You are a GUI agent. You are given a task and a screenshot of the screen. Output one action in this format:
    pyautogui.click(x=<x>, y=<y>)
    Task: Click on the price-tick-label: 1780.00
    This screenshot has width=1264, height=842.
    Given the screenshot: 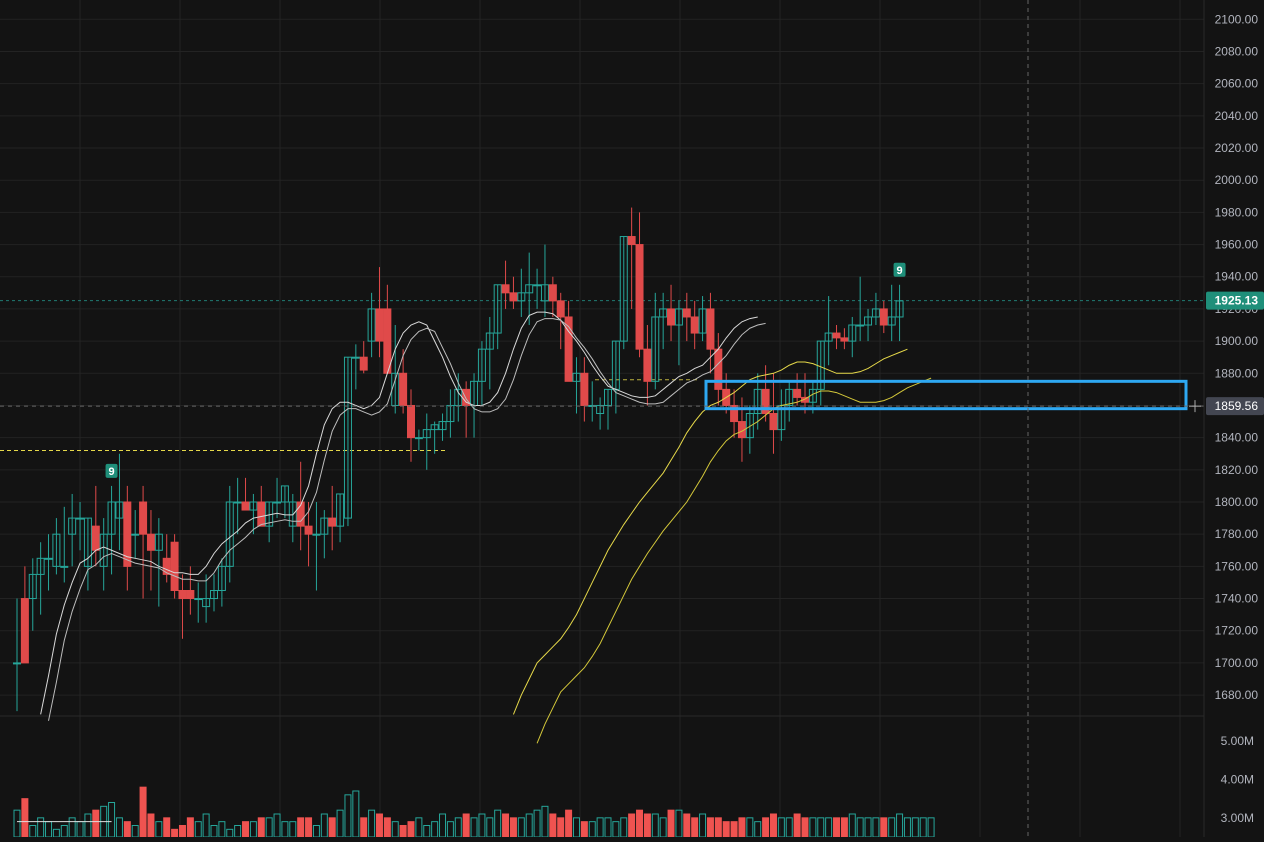 What is the action you would take?
    pyautogui.click(x=1237, y=534)
    